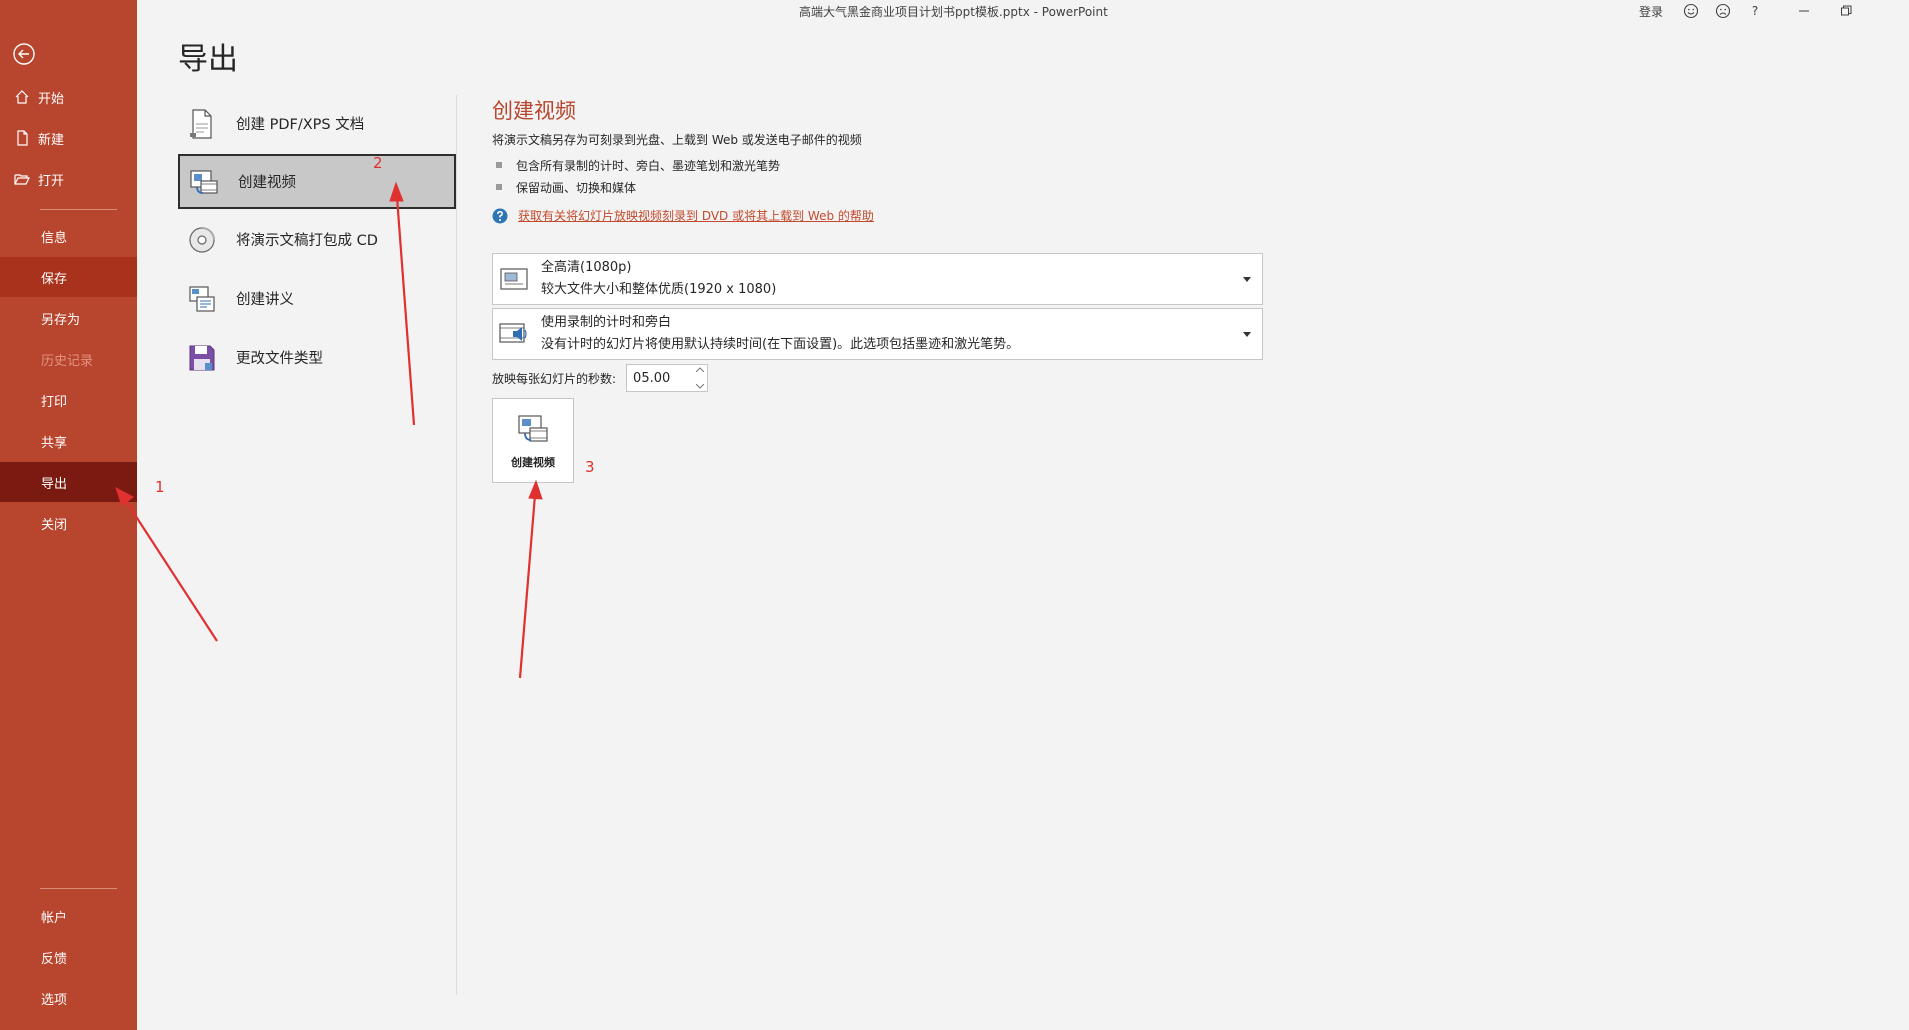 The image size is (1909, 1030). What do you see at coordinates (1888, 11) in the screenshot?
I see `window-spacer` at bounding box center [1888, 11].